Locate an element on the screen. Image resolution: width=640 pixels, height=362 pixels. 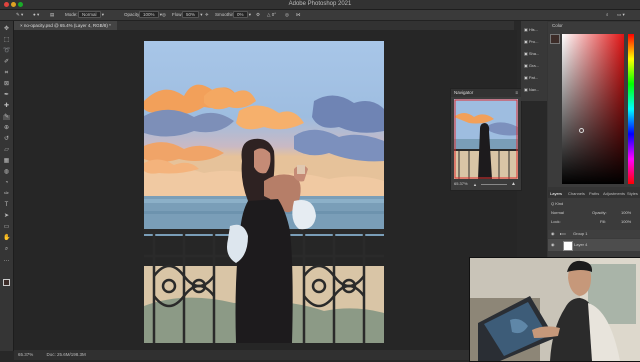
type-tool-icon: T is located at coordinates (6, 205).